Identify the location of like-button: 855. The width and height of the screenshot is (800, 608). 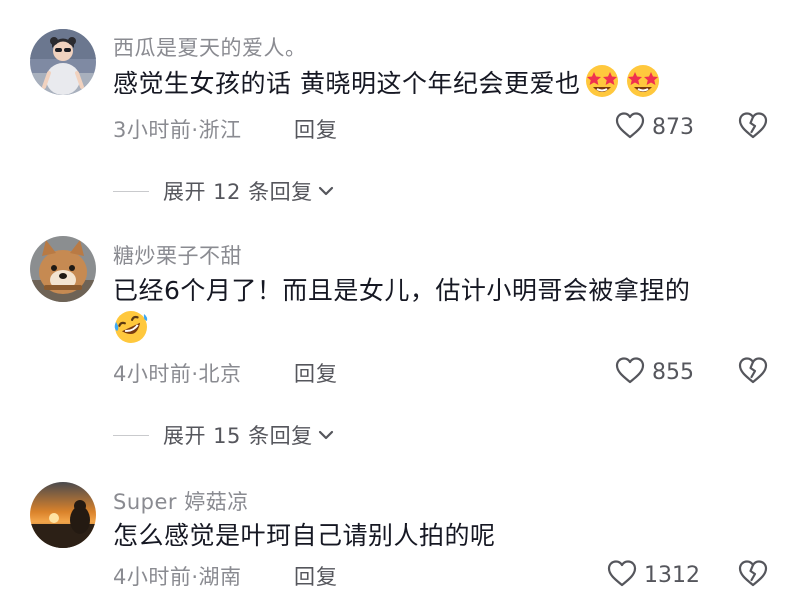
(654, 372).